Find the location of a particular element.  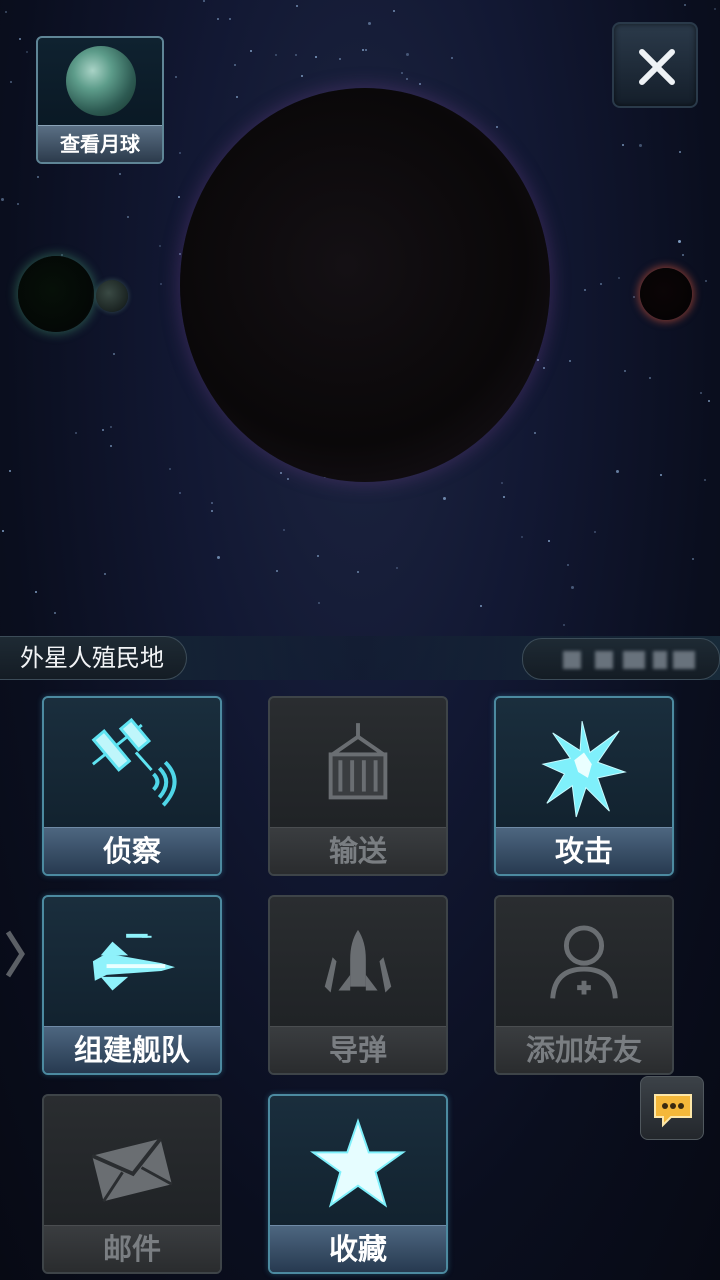

attack-button: 攻击 is located at coordinates (584, 786).